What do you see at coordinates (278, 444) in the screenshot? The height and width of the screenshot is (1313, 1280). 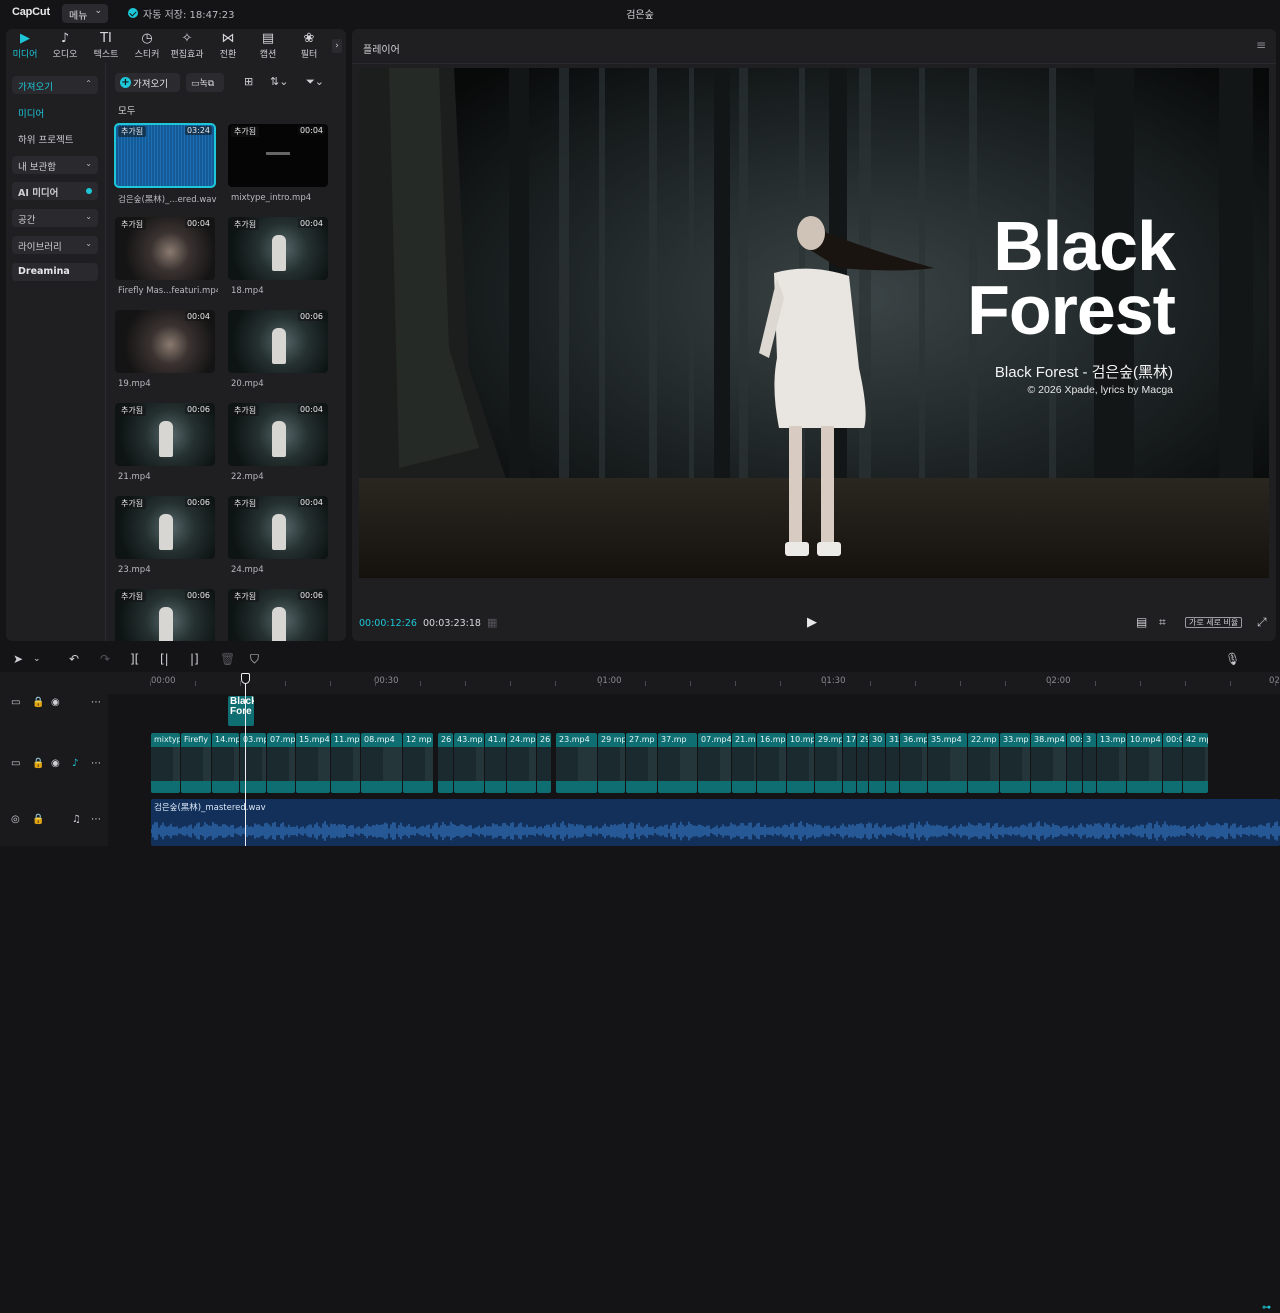 I see `media-item: 추가됨 00:04 22.mp4` at bounding box center [278, 444].